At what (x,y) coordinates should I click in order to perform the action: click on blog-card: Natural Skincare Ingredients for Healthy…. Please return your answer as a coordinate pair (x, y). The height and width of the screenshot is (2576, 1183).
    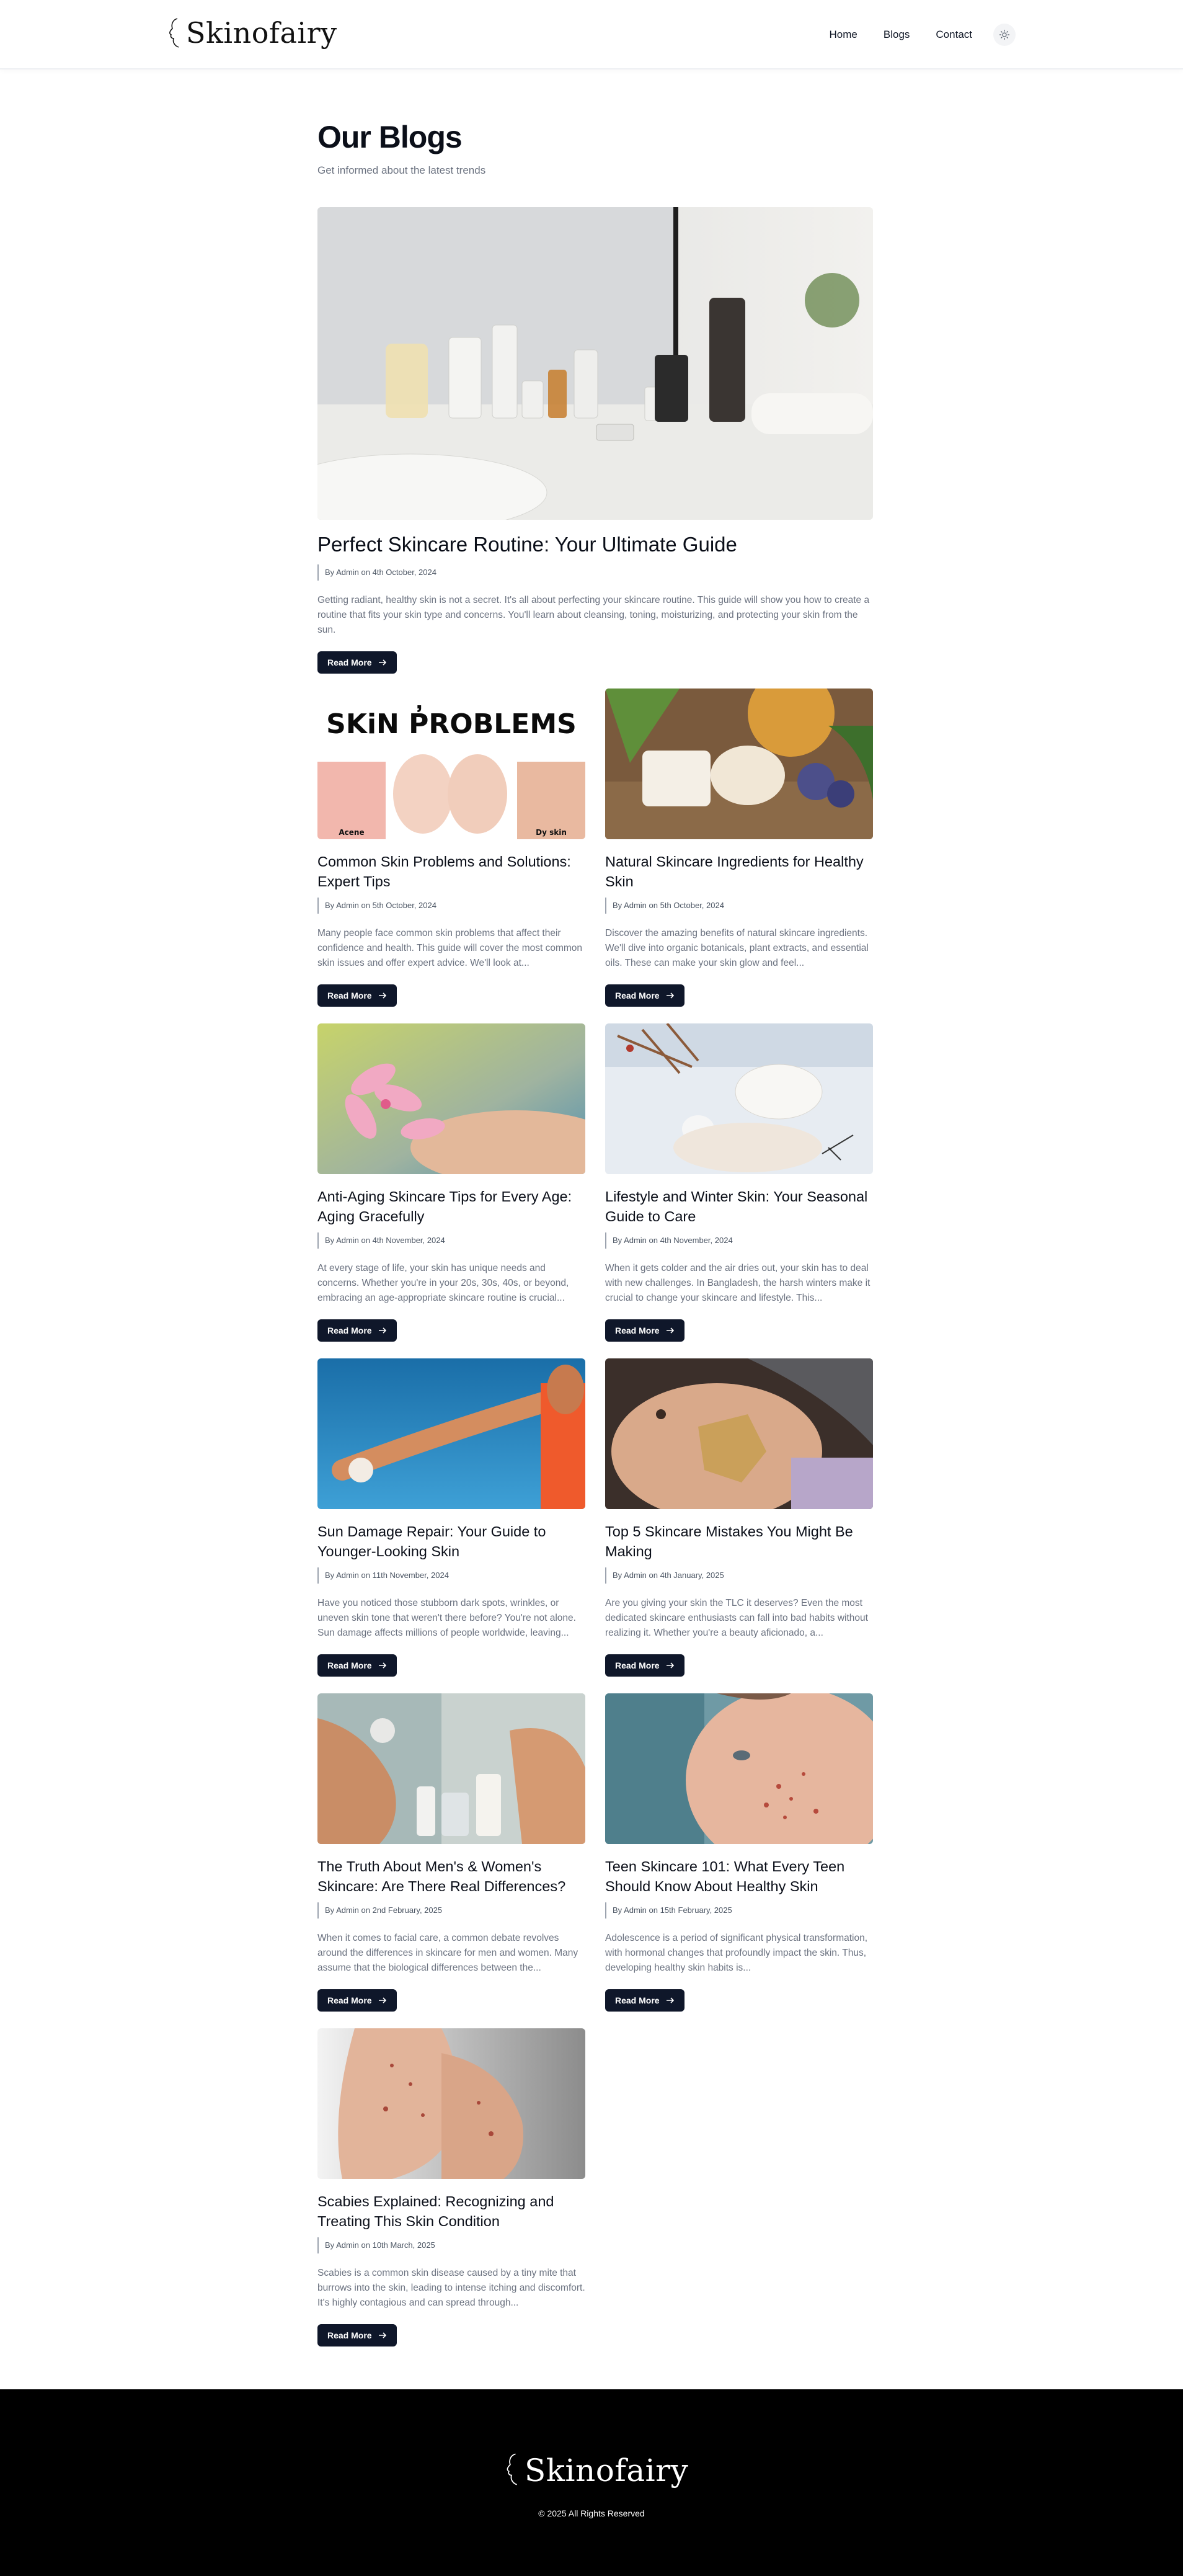
    Looking at the image, I should click on (739, 848).